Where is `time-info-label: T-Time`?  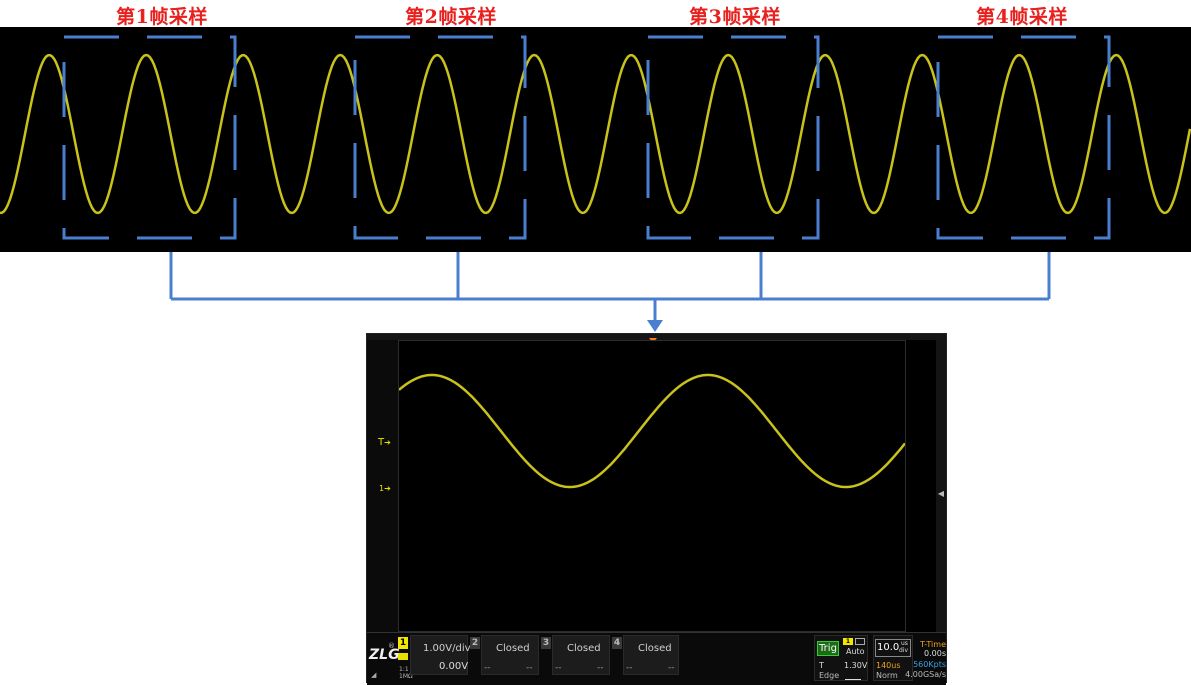 time-info-label: T-Time is located at coordinates (933, 644).